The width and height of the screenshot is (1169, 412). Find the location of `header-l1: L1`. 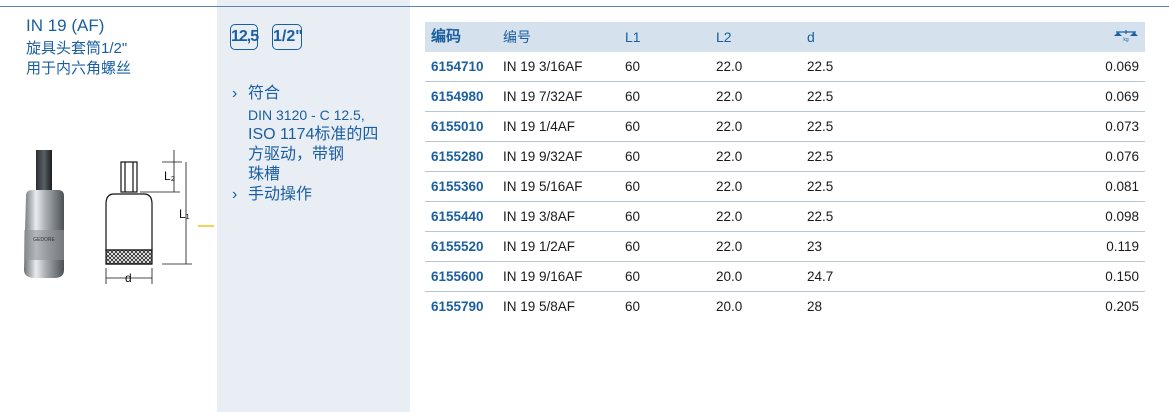

header-l1: L1 is located at coordinates (633, 37).